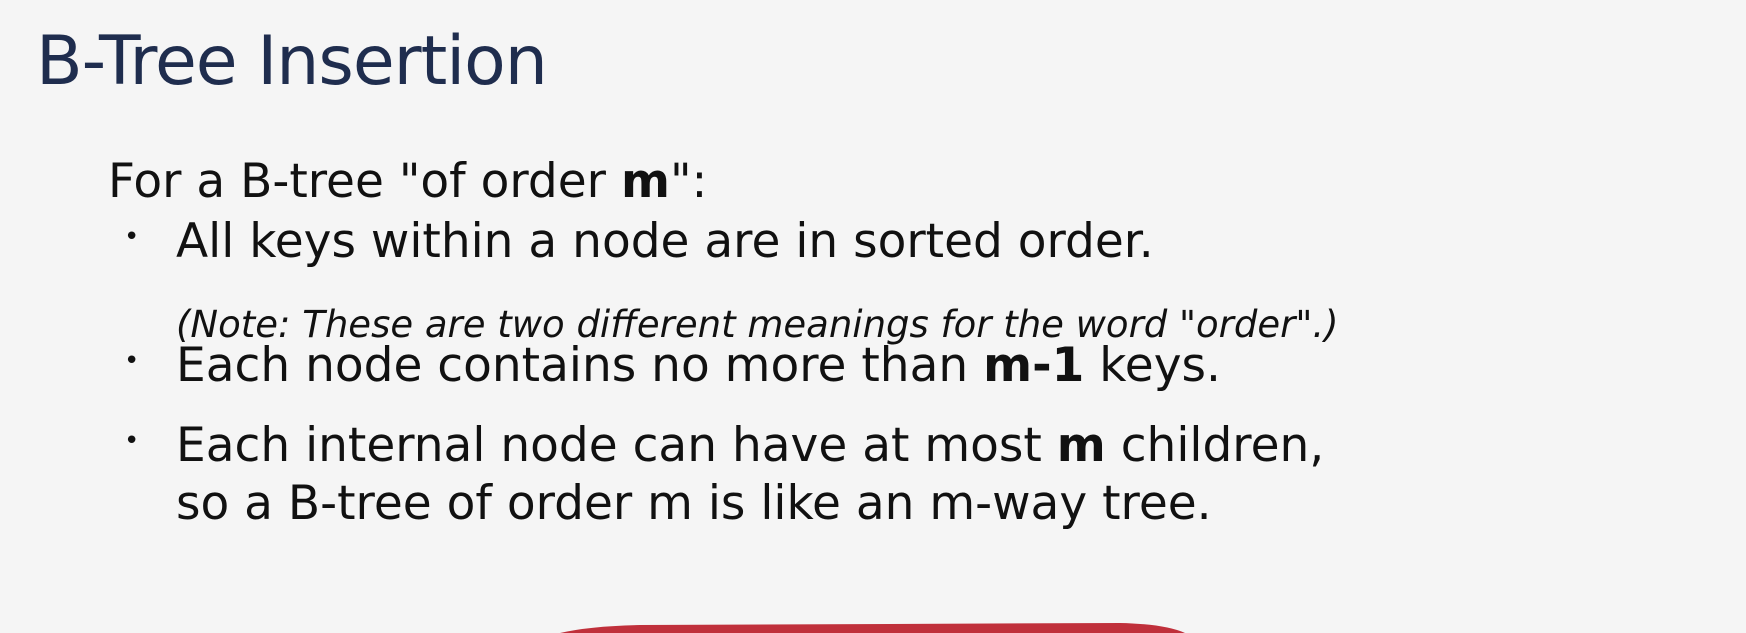 The image size is (1746, 633). I want to click on red-annotation-stroke, so click(872, 628).